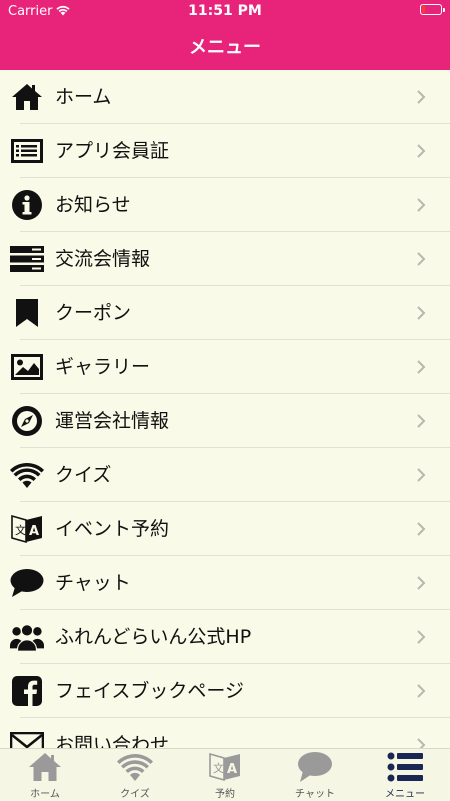 The image size is (450, 801). Describe the element at coordinates (225, 151) in the screenshot. I see `menu-item-membership-card: アプリ会員証` at that location.